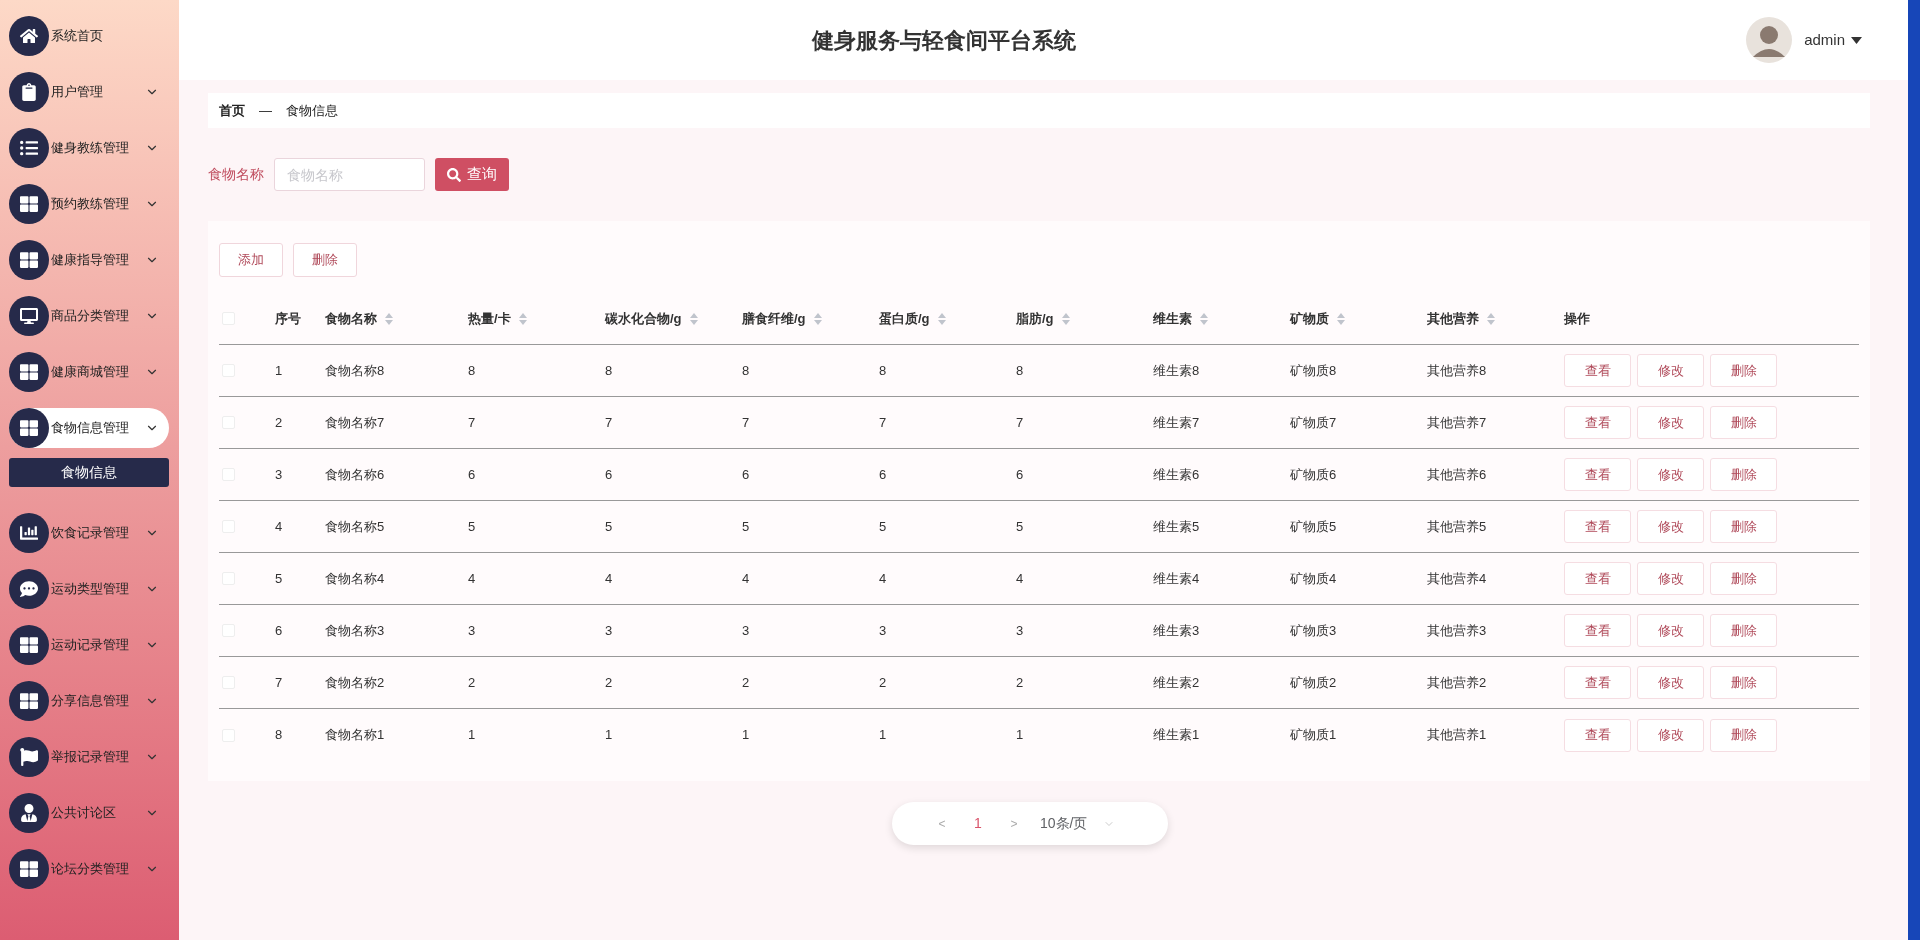 The image size is (1920, 940). I want to click on table-cell: 维生素6, so click(1176, 474).